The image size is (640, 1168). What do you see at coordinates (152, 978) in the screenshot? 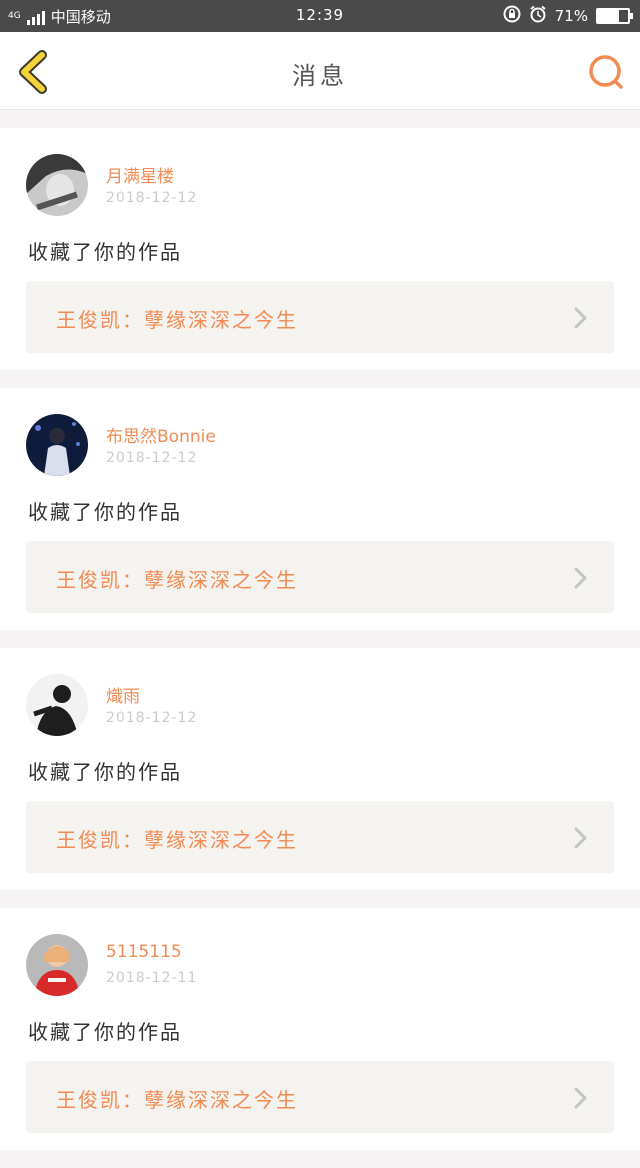
I see `notification-date: 2018-12-11` at bounding box center [152, 978].